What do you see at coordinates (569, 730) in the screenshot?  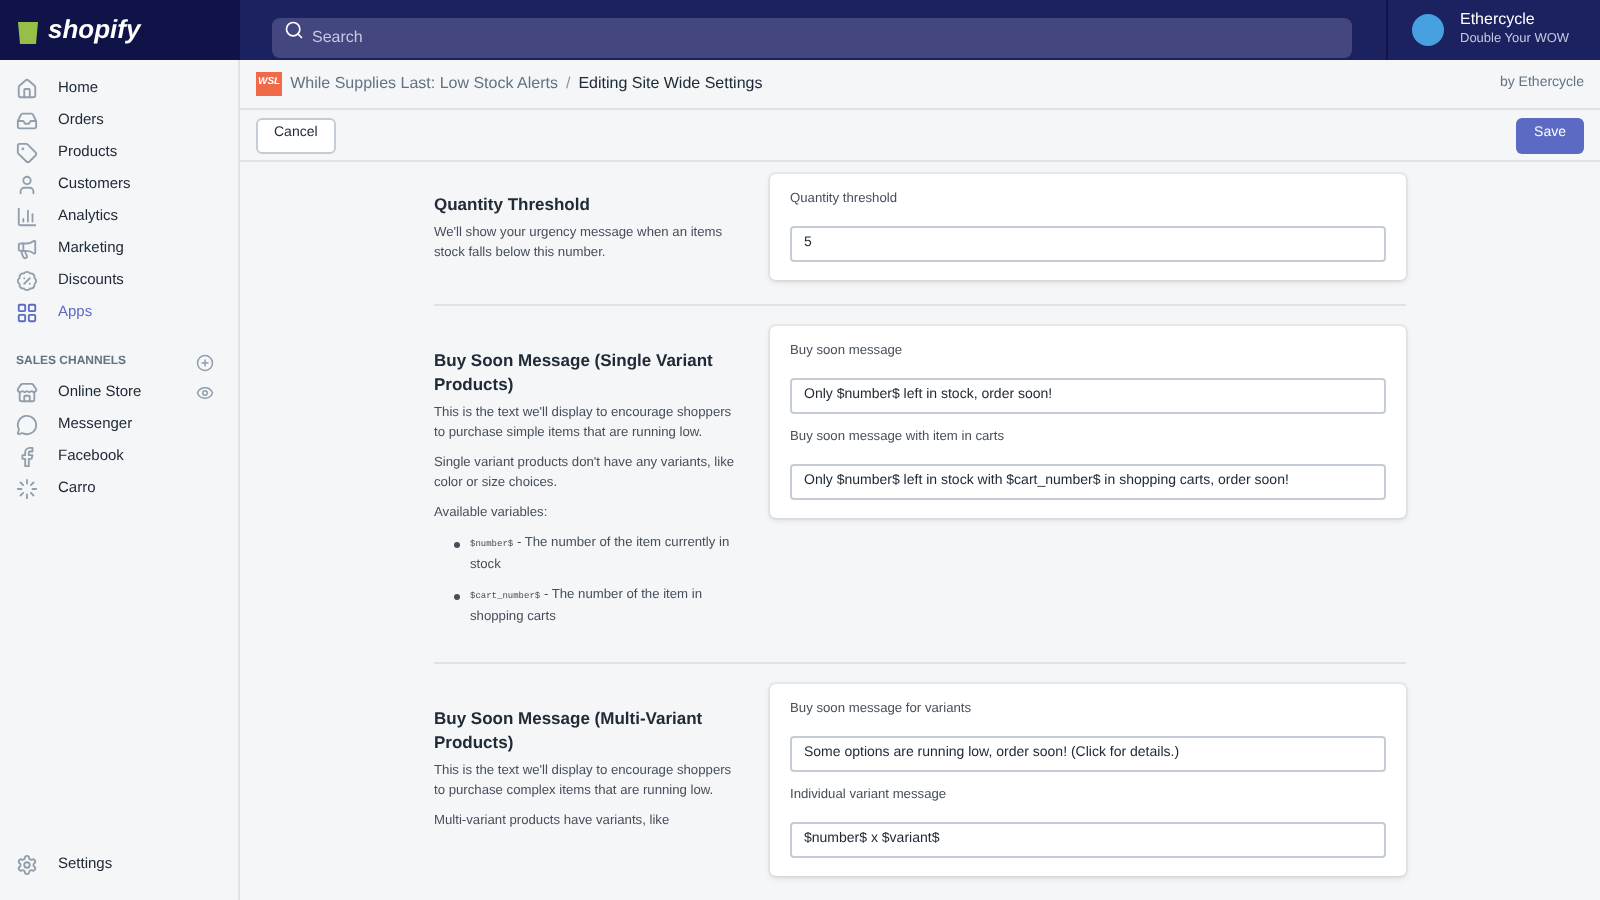 I see `section-title: Buy Soon Message (Multi-Variant Products)` at bounding box center [569, 730].